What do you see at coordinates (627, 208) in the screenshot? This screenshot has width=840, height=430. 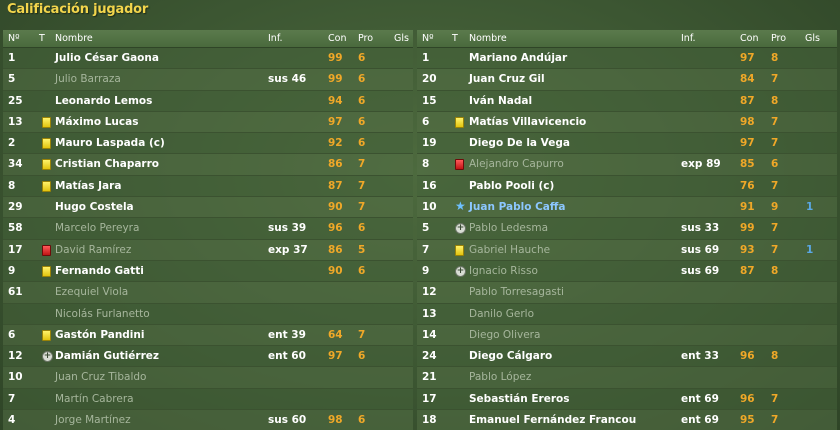 I see `table-row: 10 Juan Pablo Caffa 91 9 1 ★` at bounding box center [627, 208].